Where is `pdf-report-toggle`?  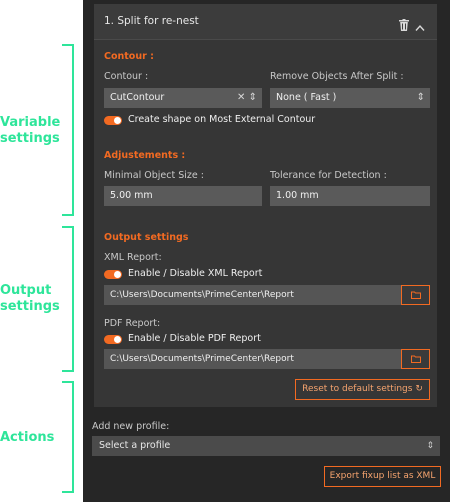 pdf-report-toggle is located at coordinates (113, 339).